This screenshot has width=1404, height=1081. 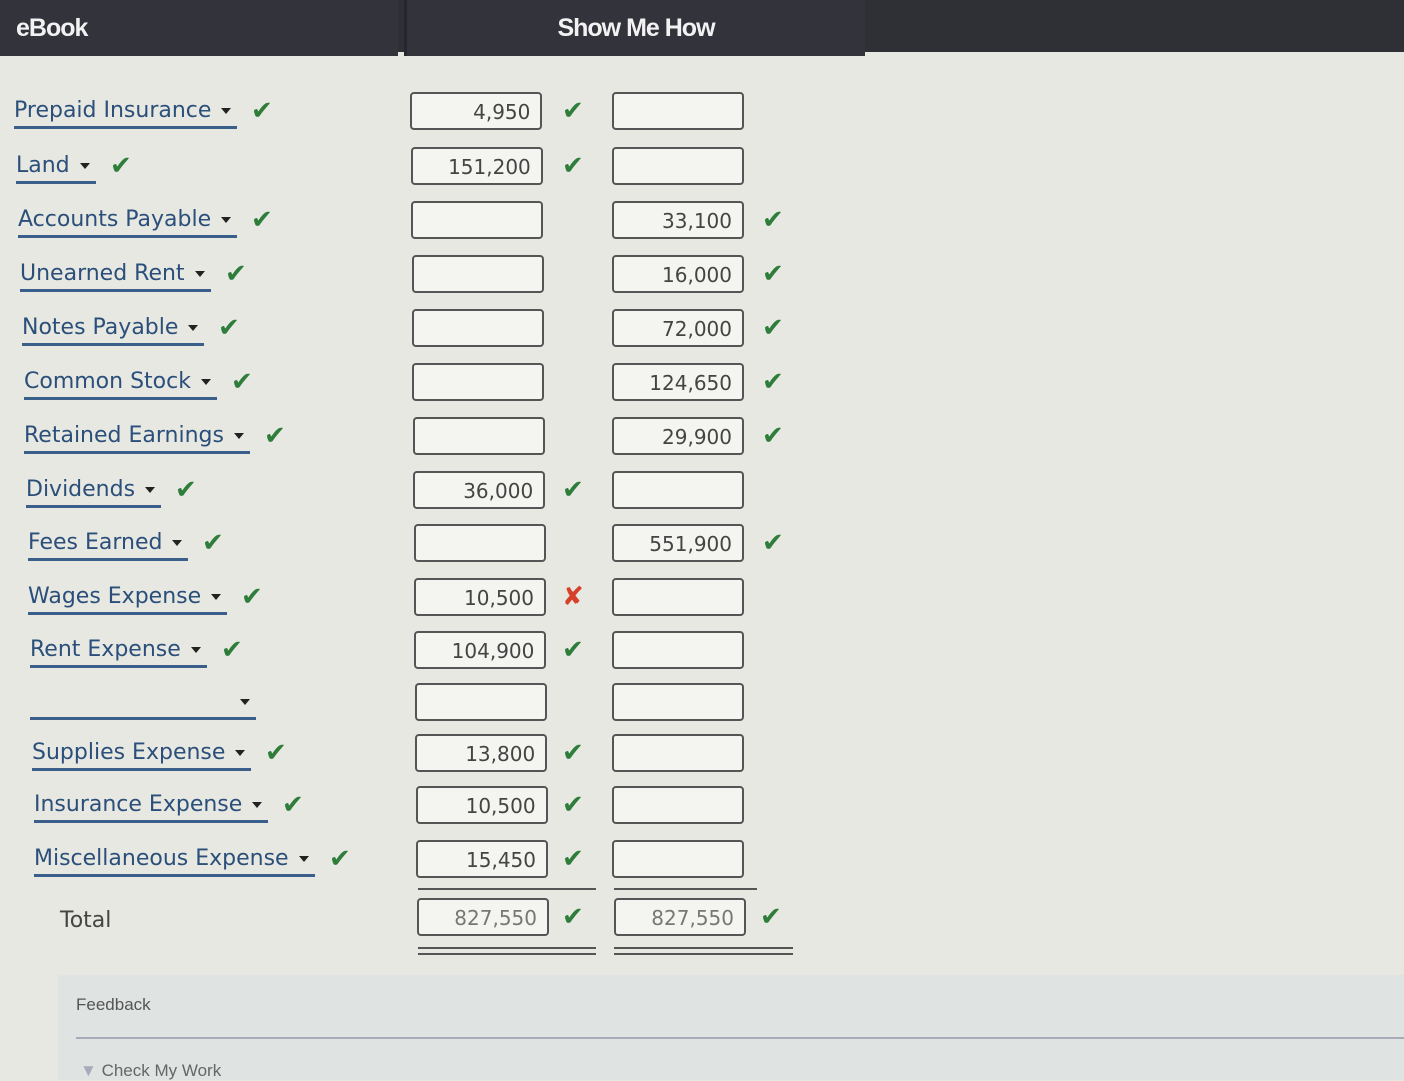 I want to click on credit-input: 29,900, so click(x=678, y=436).